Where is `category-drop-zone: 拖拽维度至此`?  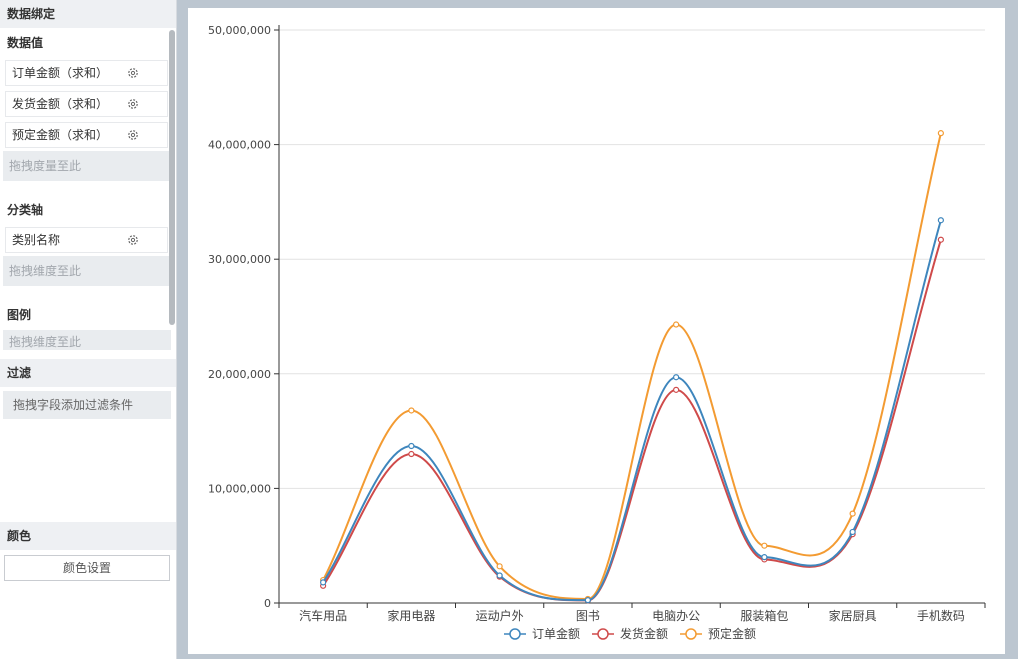 category-drop-zone: 拖拽维度至此 is located at coordinates (87, 271).